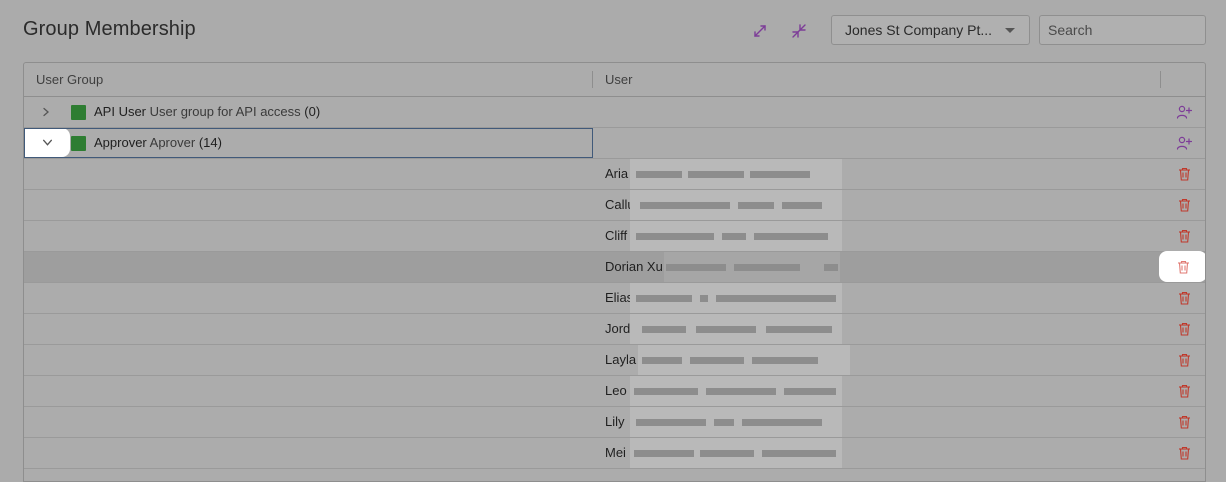 This screenshot has height=482, width=1226. What do you see at coordinates (799, 31) in the screenshot?
I see `collapse-all-icon` at bounding box center [799, 31].